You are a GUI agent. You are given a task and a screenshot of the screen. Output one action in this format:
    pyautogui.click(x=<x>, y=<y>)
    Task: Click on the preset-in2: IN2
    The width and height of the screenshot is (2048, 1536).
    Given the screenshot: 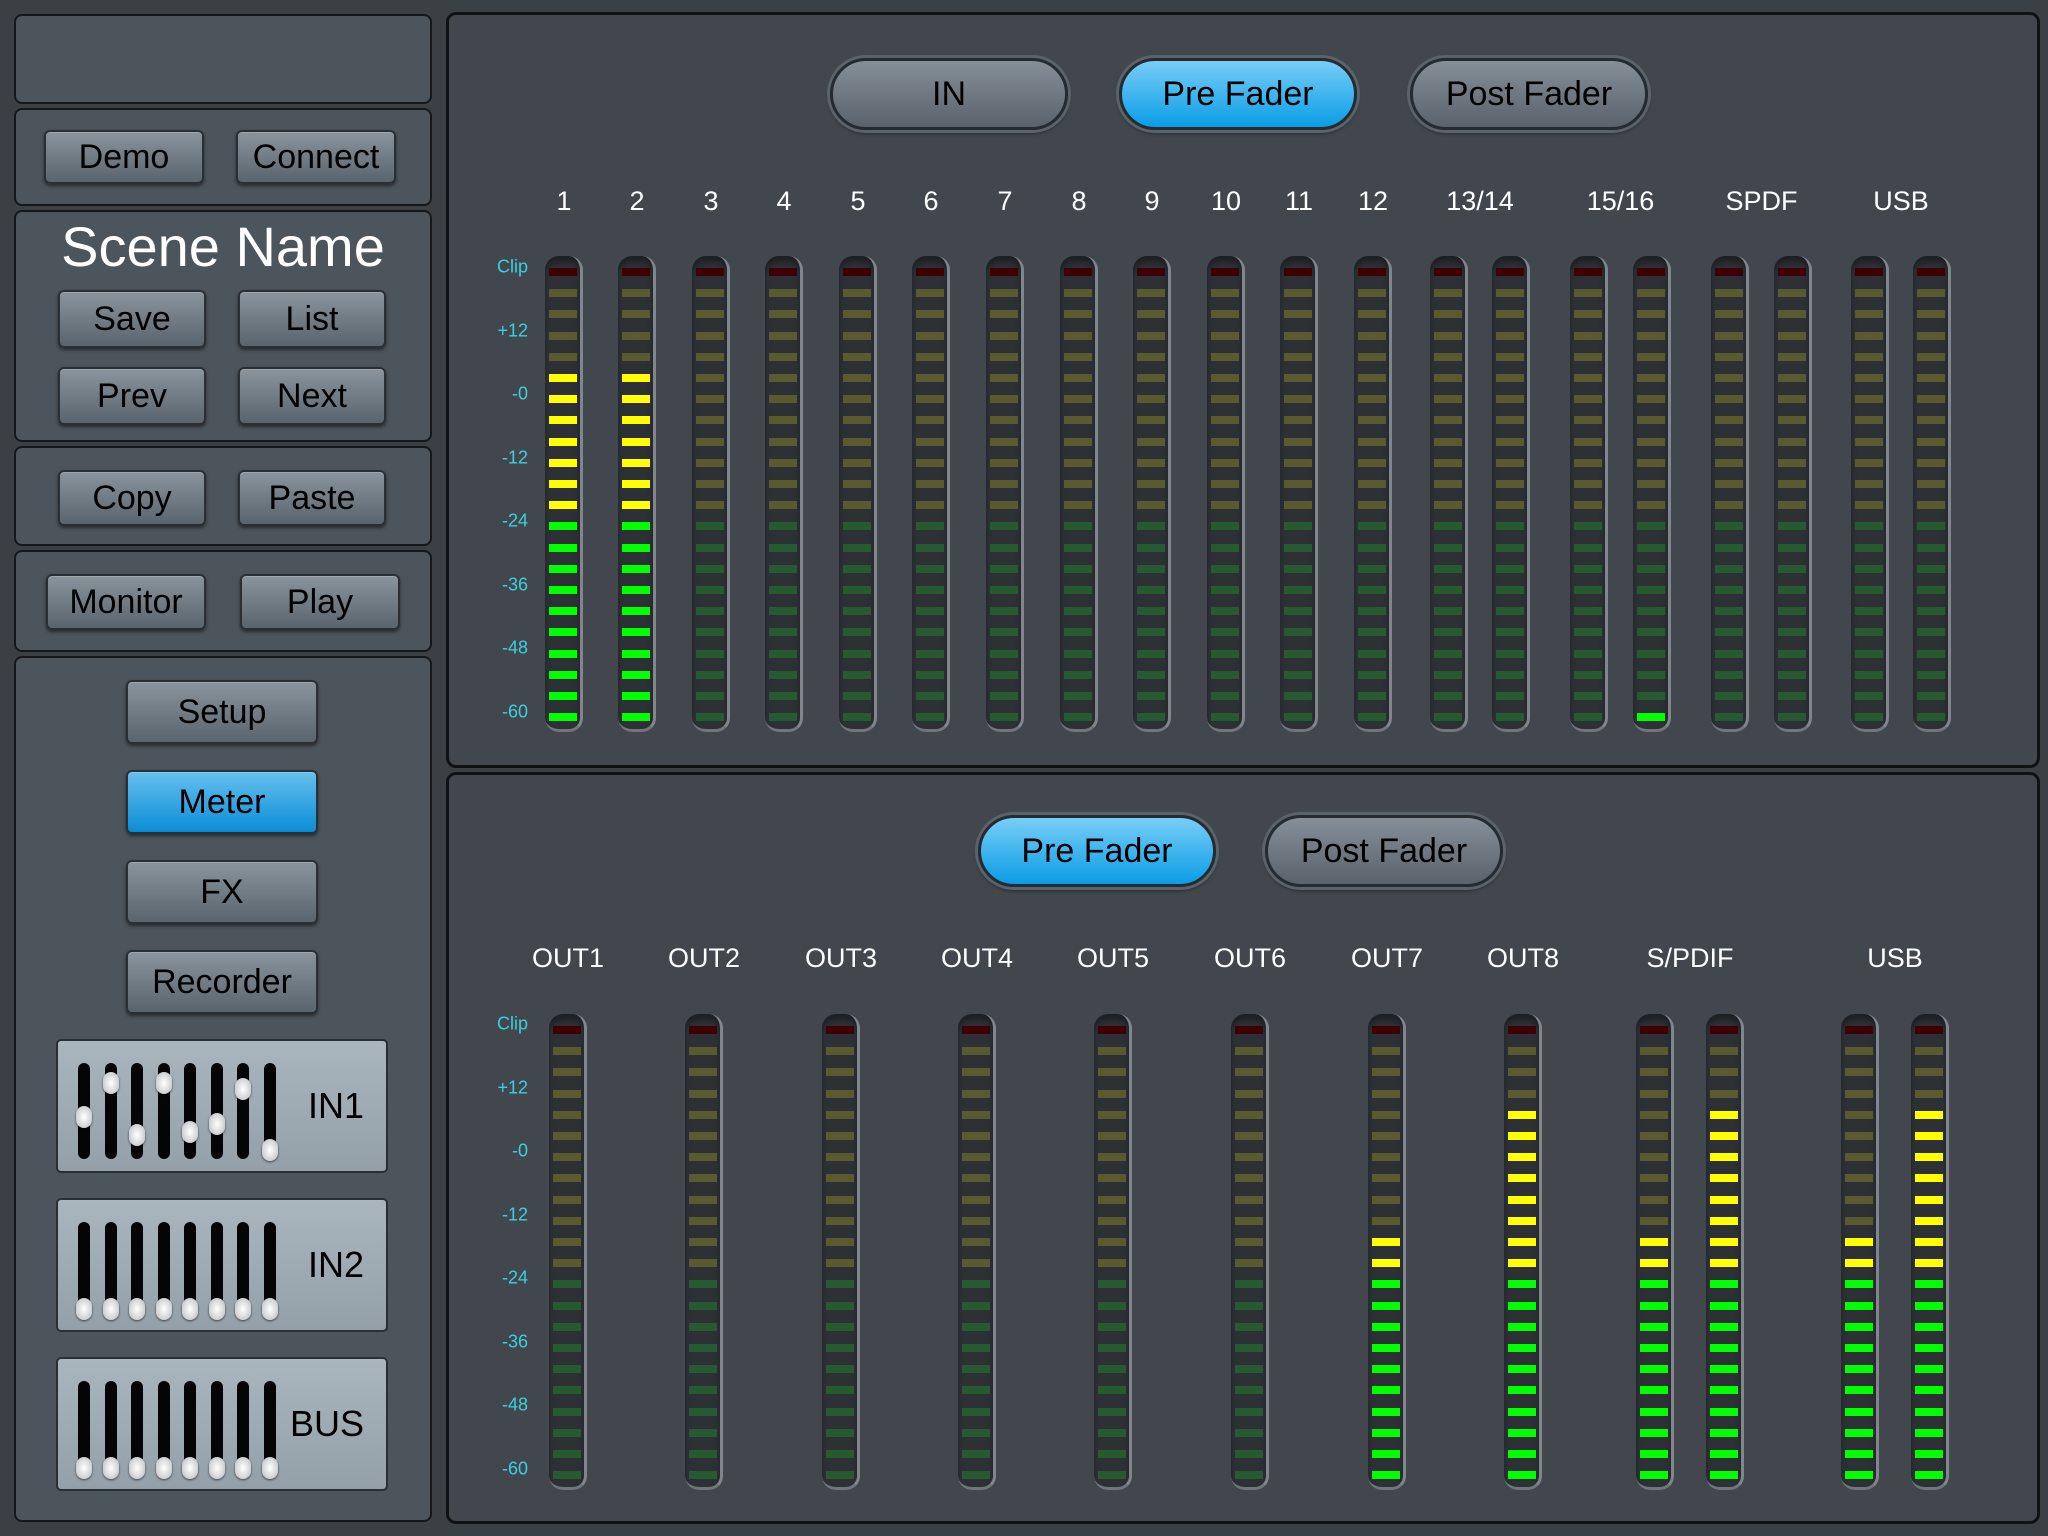 What is the action you would take?
    pyautogui.click(x=222, y=1265)
    